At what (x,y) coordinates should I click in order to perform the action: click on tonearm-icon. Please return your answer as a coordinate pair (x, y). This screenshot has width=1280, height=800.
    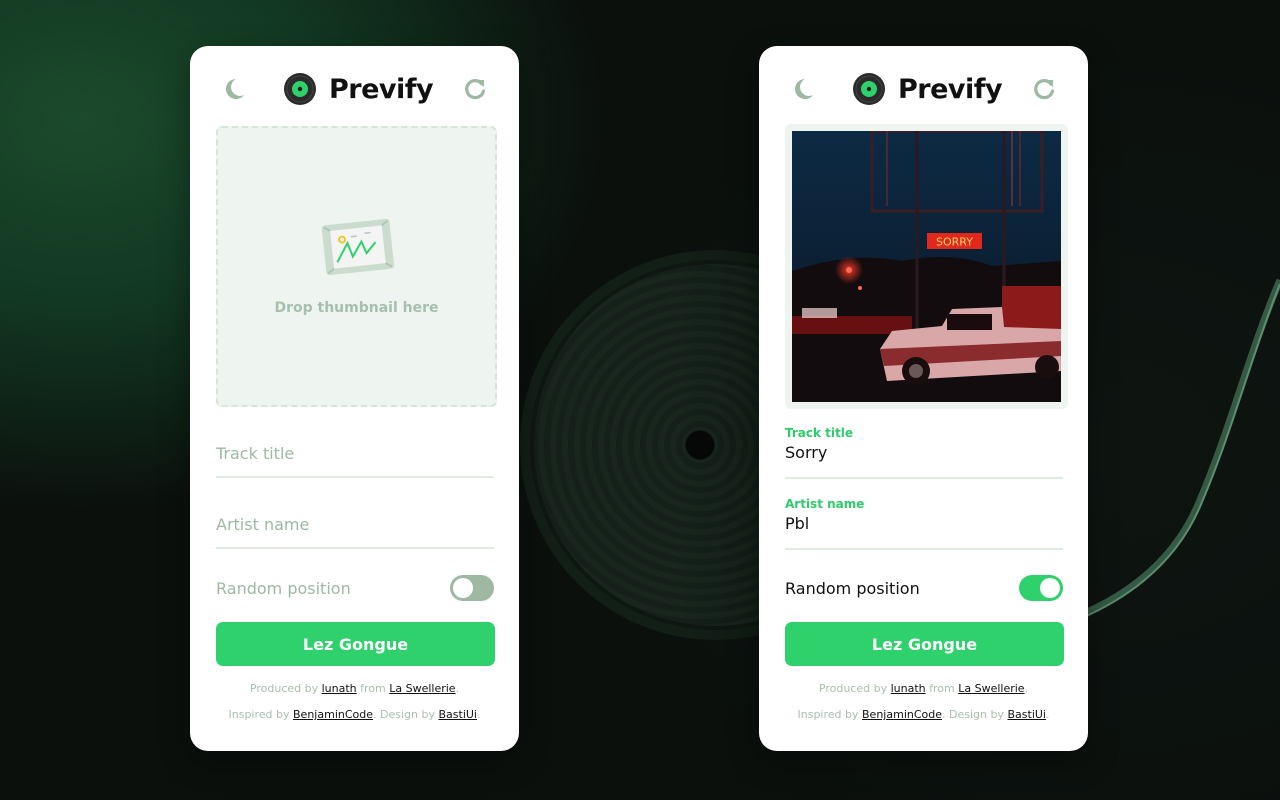
    Looking at the image, I should click on (1179, 470).